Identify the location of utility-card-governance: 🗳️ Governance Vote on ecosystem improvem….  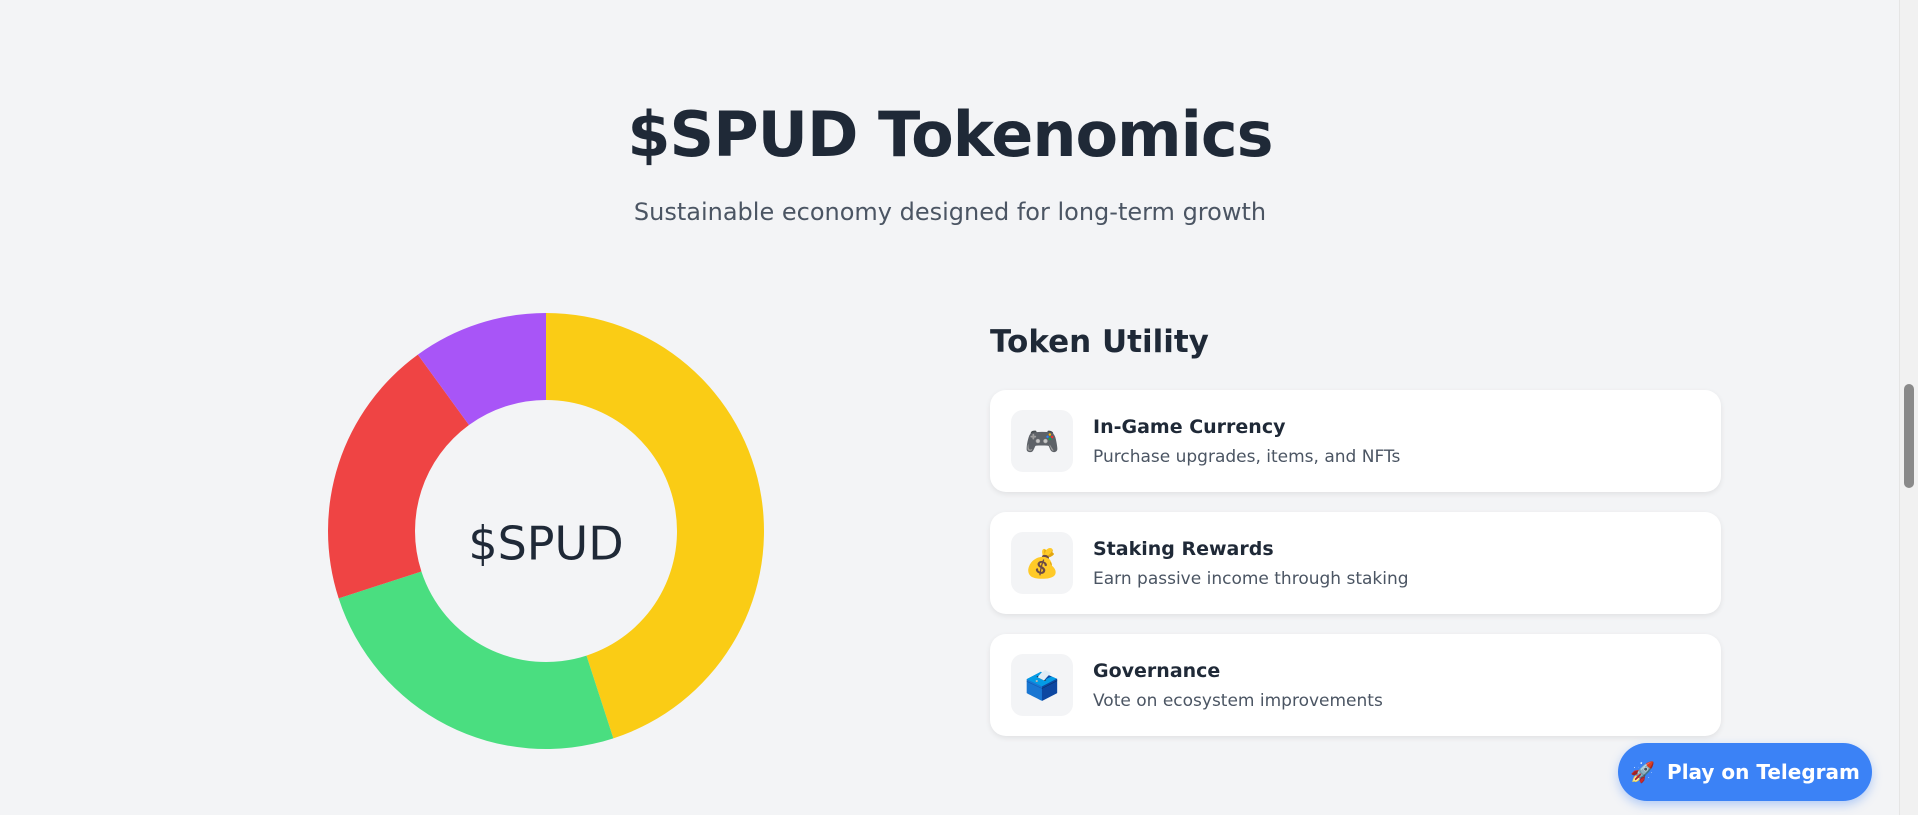
(1355, 685).